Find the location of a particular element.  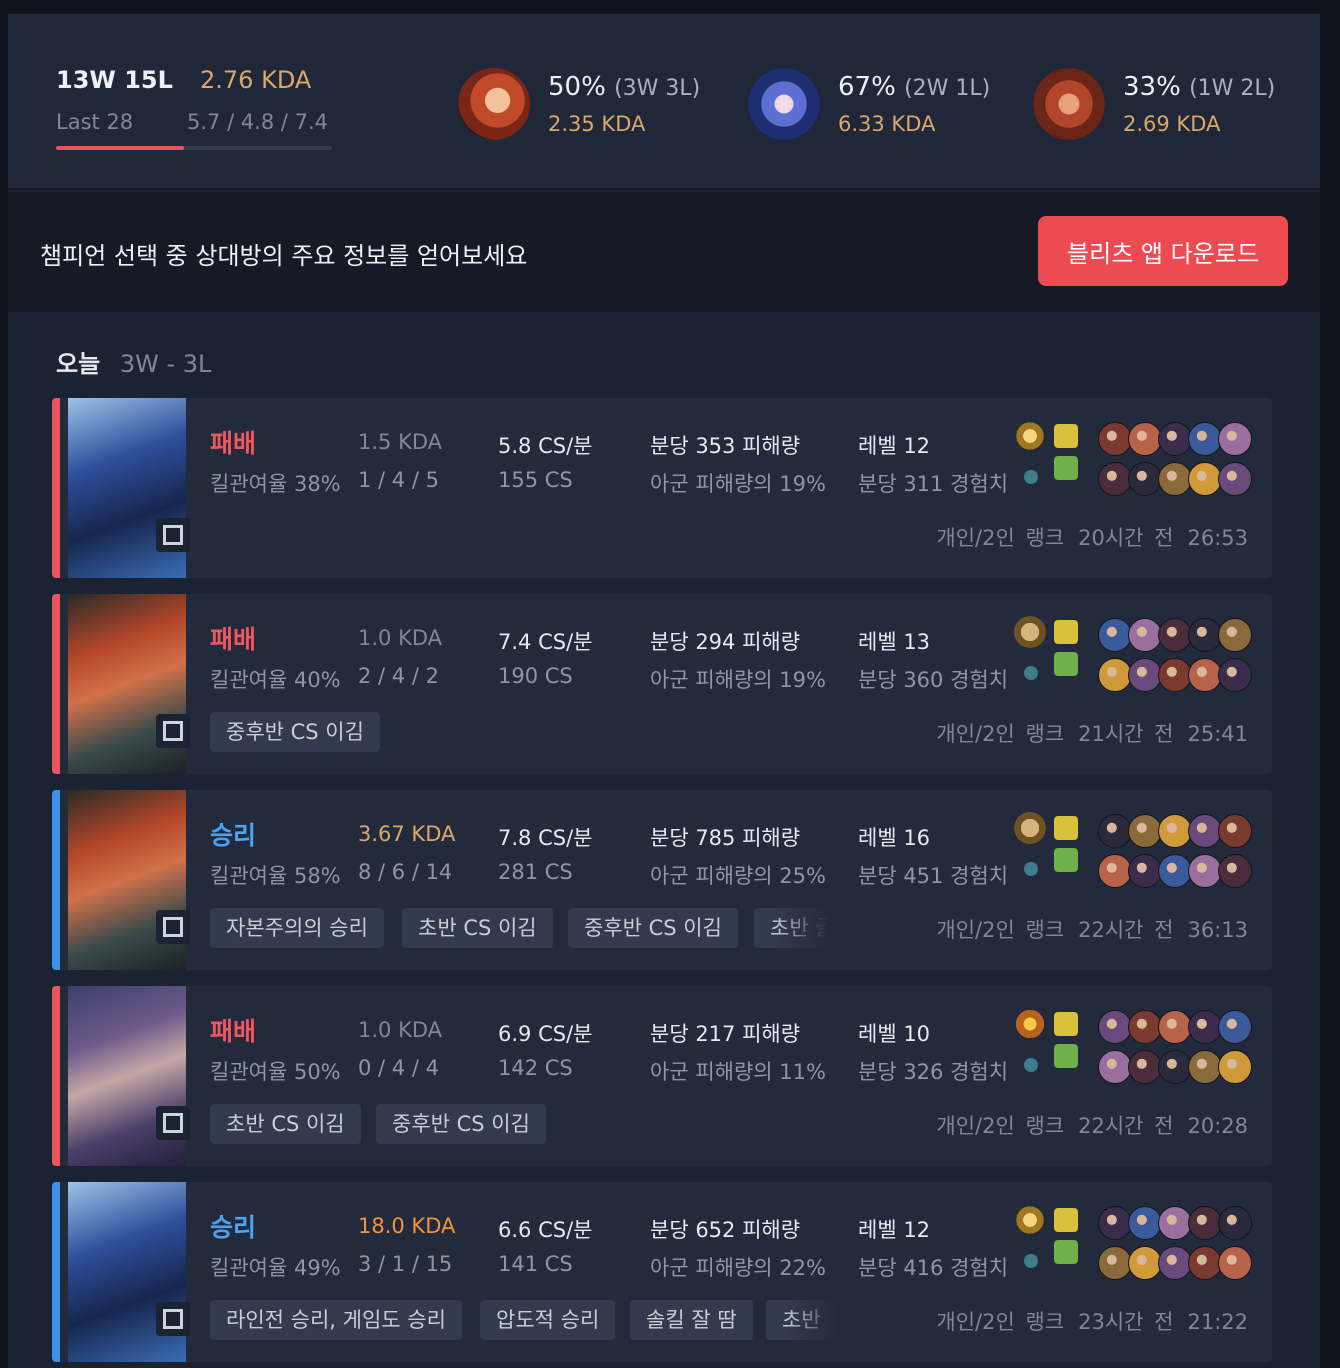

match-duration: 20:28 is located at coordinates (1217, 1126).